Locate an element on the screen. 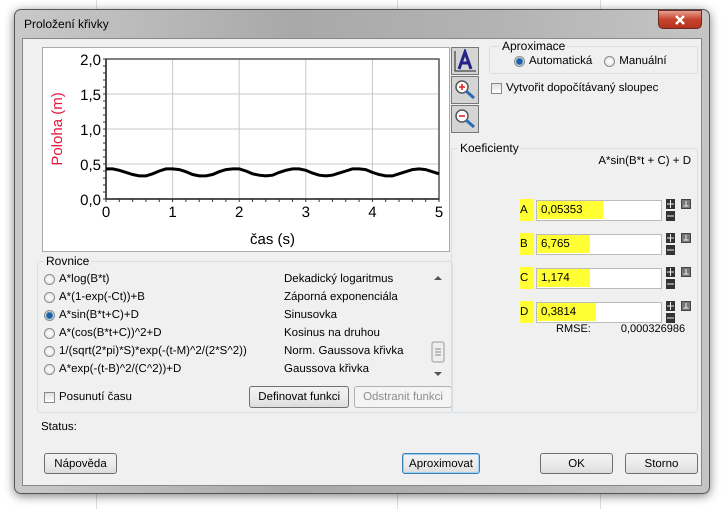  x-tick-label: 4 is located at coordinates (372, 212).